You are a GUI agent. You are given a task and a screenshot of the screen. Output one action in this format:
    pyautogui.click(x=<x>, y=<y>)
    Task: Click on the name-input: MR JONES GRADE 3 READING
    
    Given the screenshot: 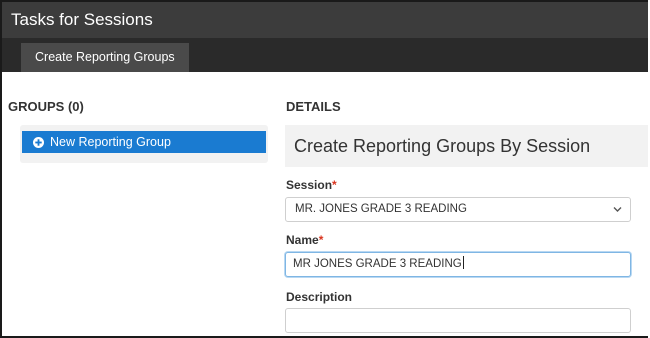 What is the action you would take?
    pyautogui.click(x=458, y=264)
    